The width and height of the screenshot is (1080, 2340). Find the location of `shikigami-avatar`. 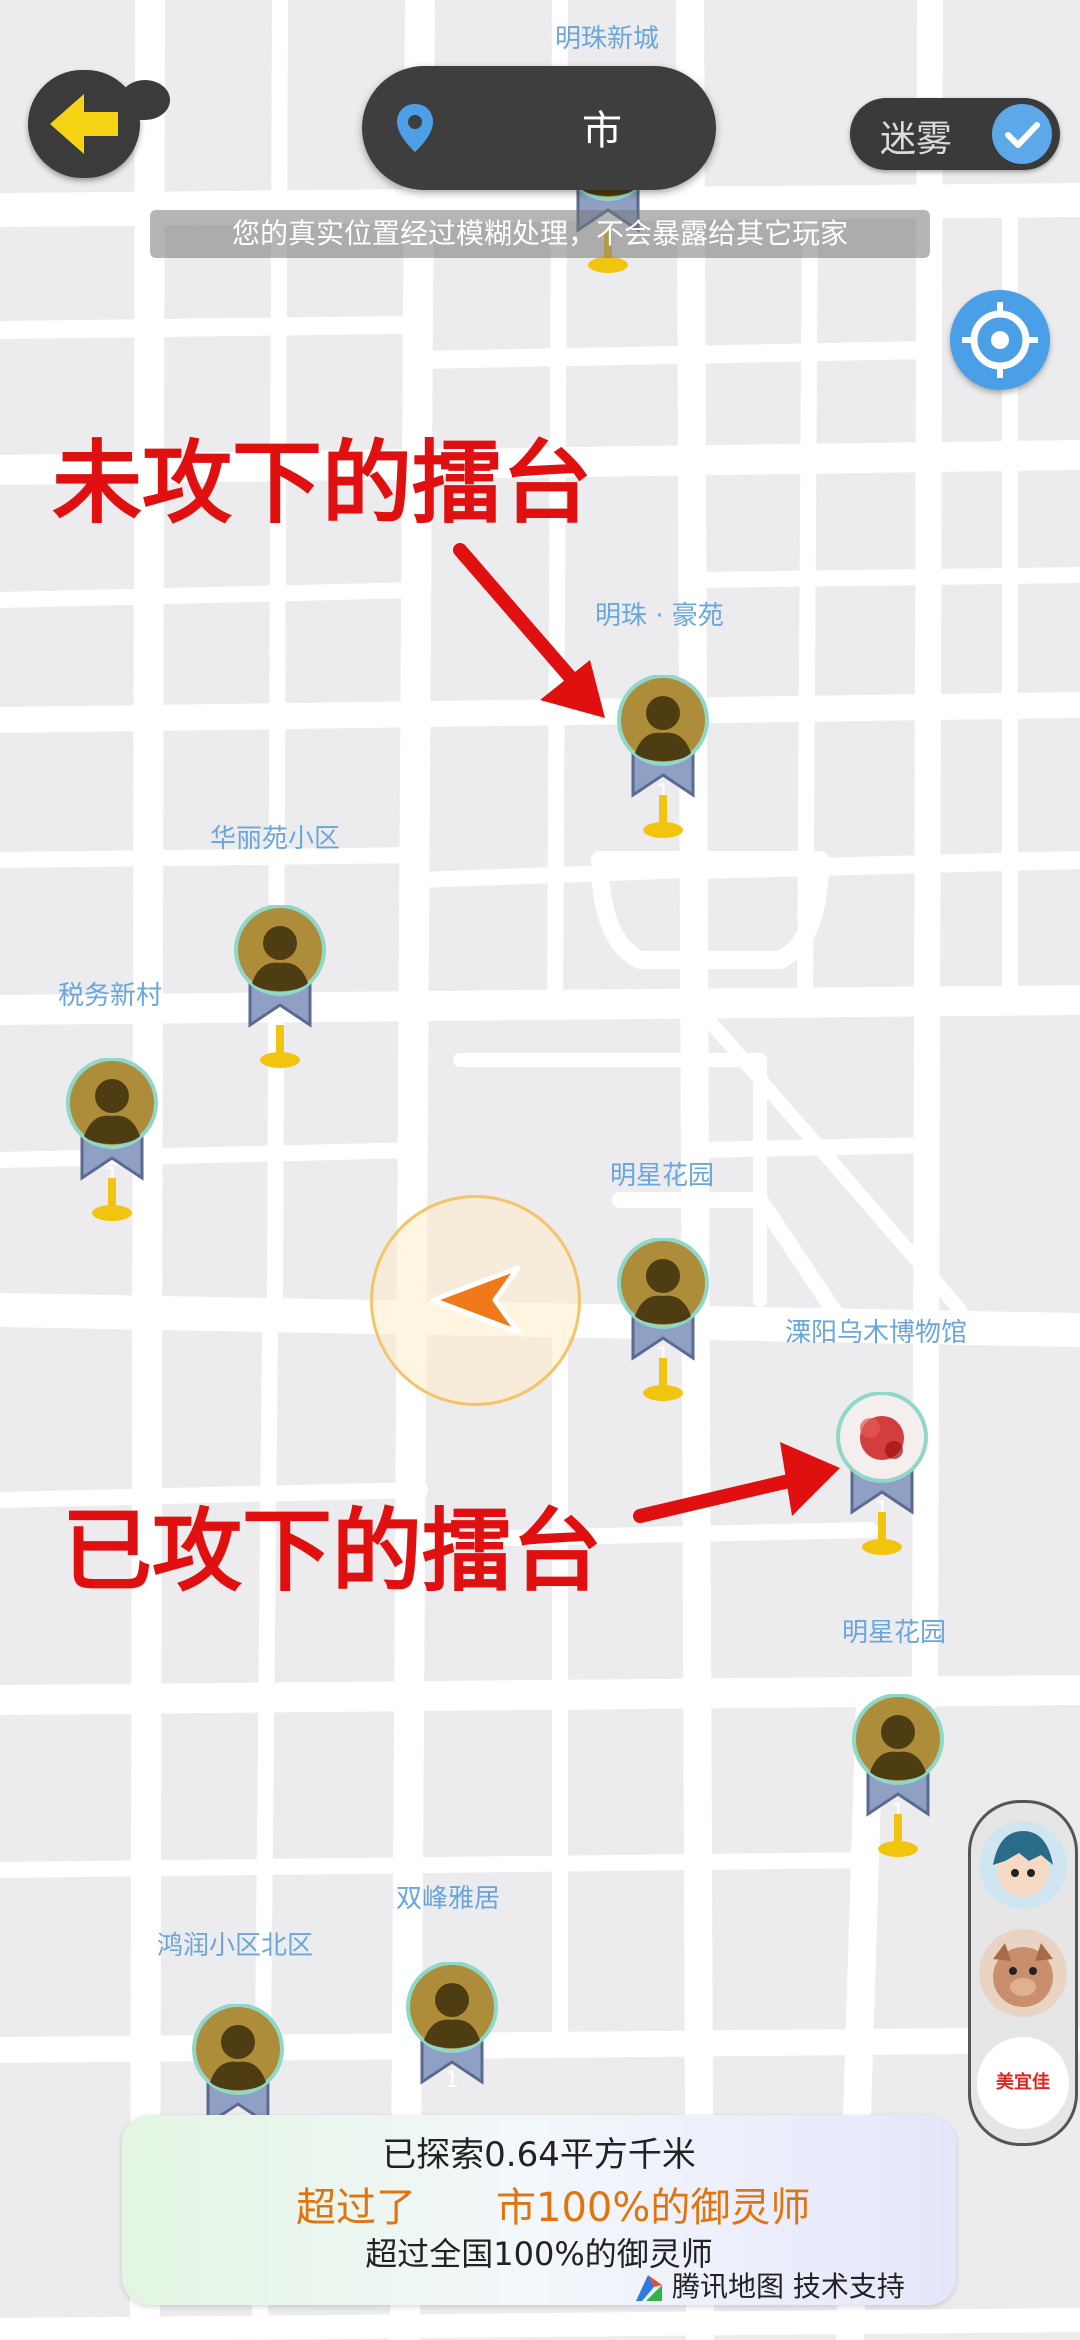

shikigami-avatar is located at coordinates (1023, 1865).